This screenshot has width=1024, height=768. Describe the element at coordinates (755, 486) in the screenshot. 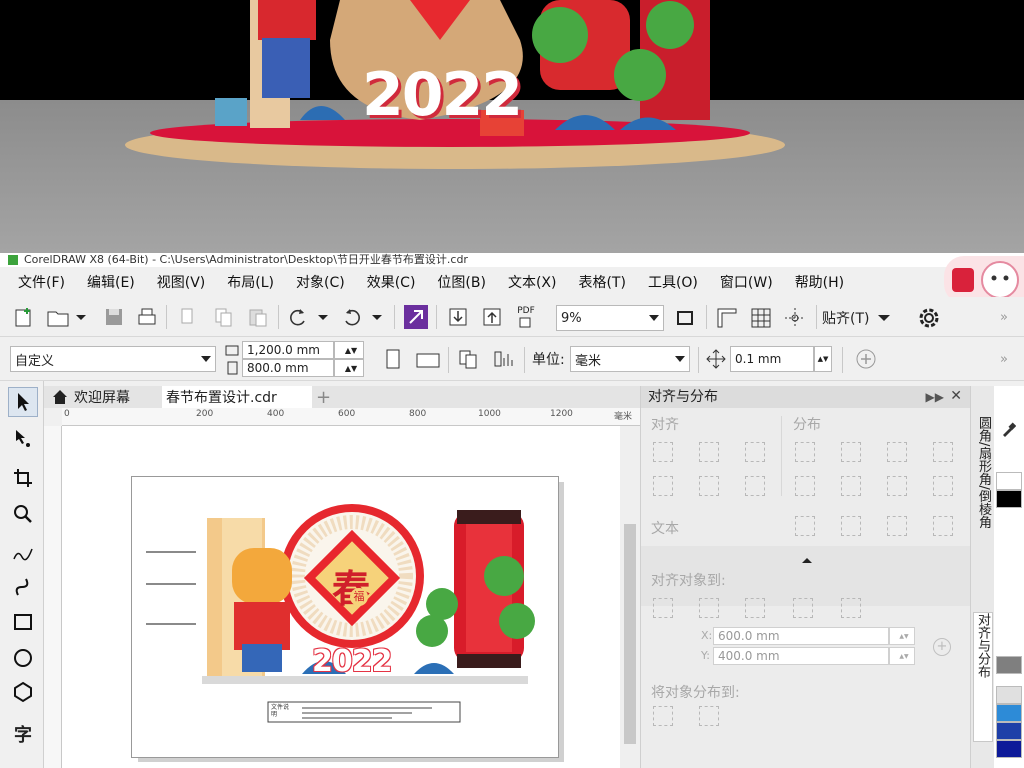

I see `align-bottom-icon` at that location.